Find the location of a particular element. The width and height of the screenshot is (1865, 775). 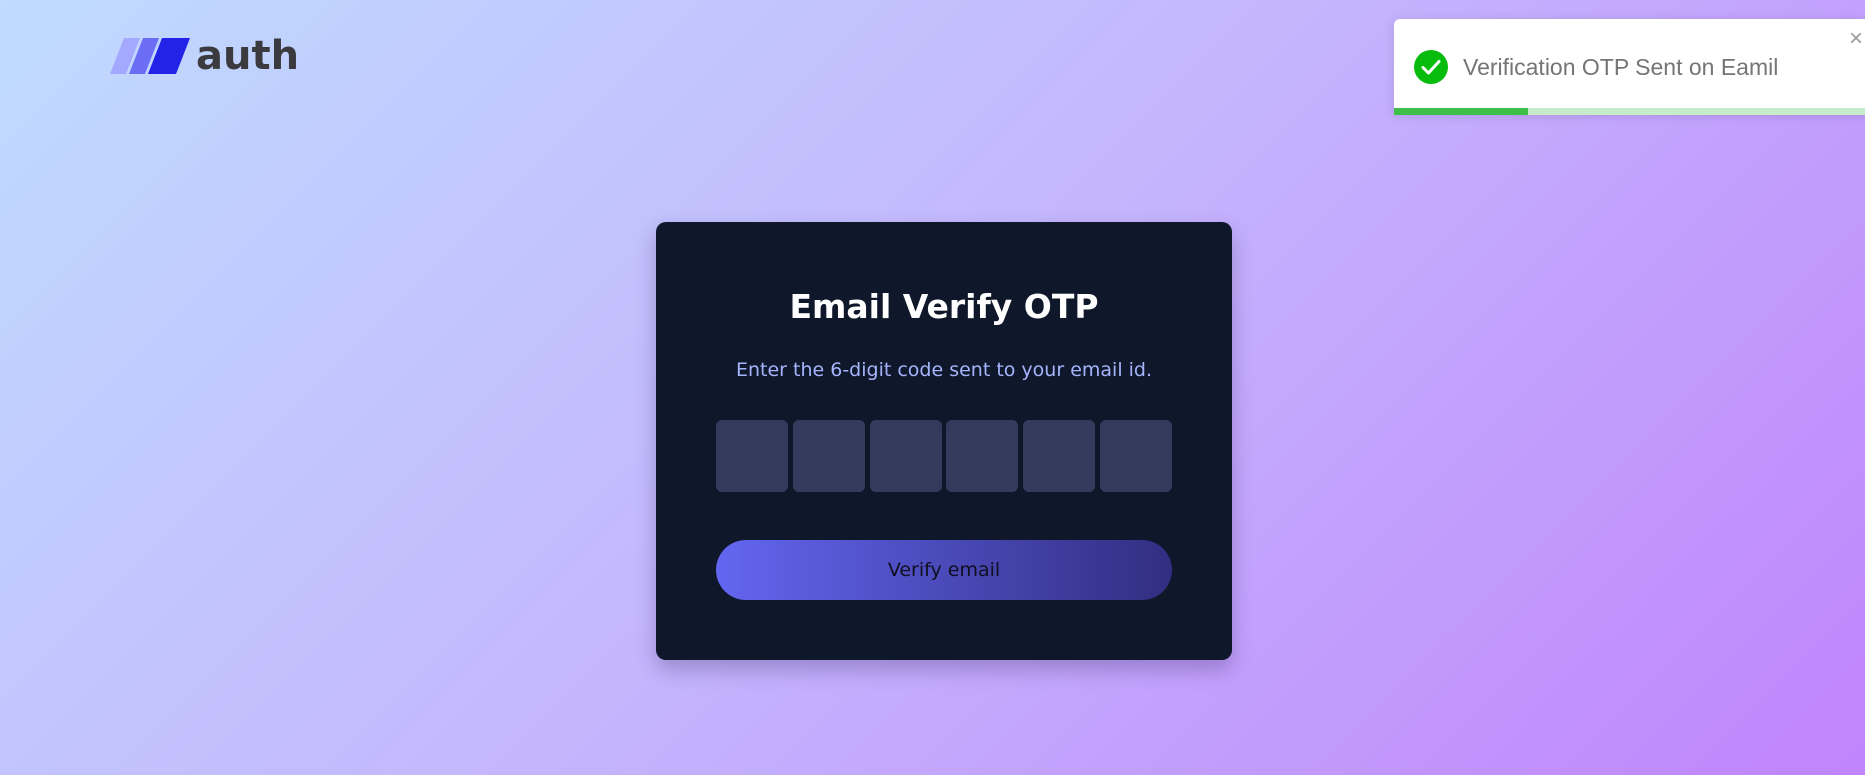

page-title: Email Verify OTP is located at coordinates (944, 306).